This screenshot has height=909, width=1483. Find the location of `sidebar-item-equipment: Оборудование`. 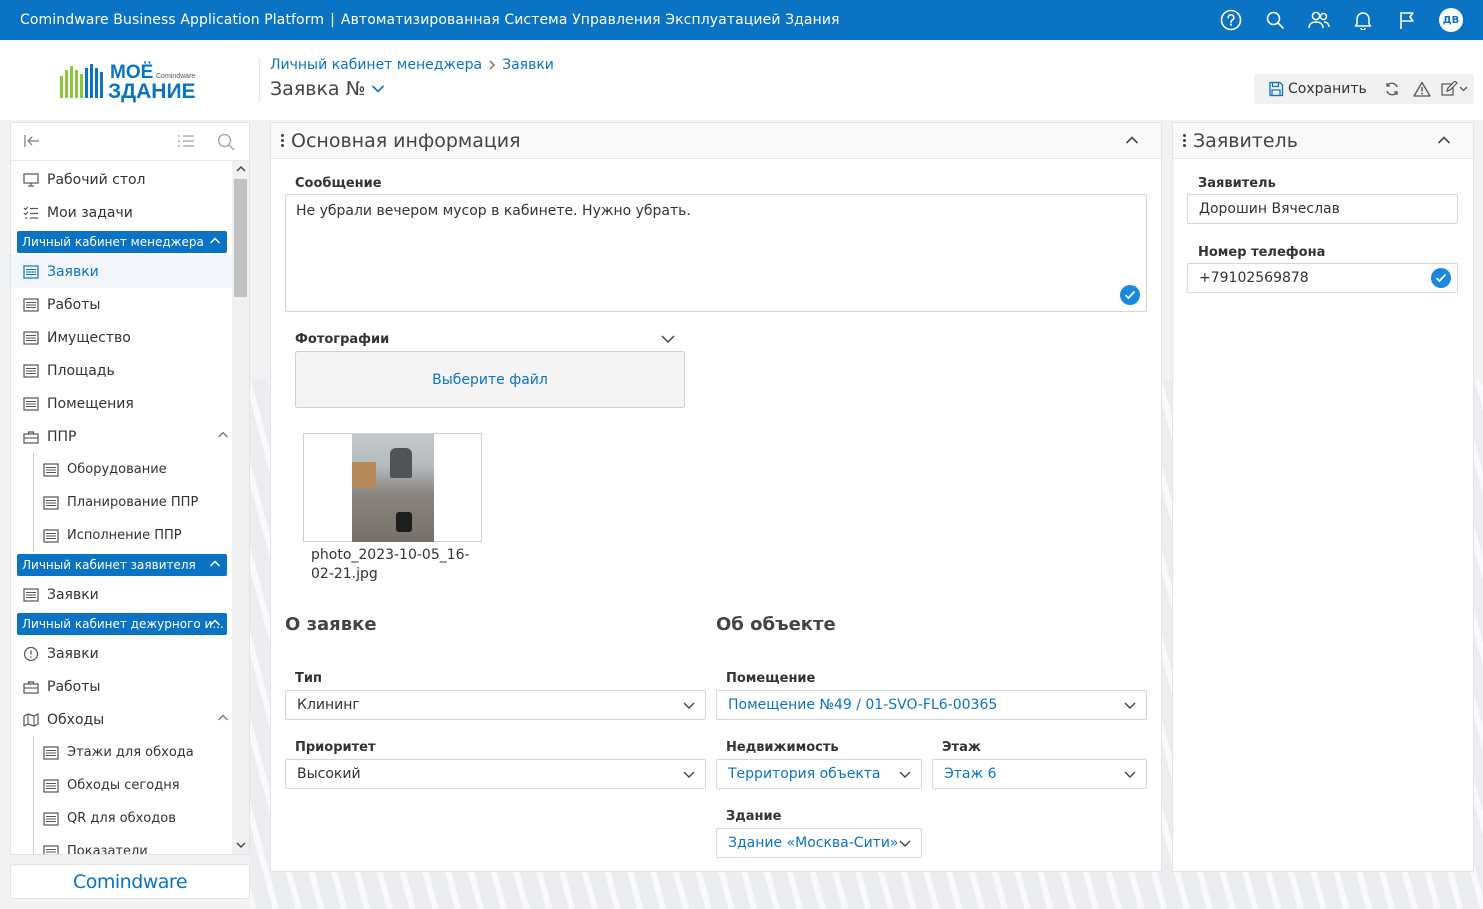

sidebar-item-equipment: Оборудование is located at coordinates (122, 469).